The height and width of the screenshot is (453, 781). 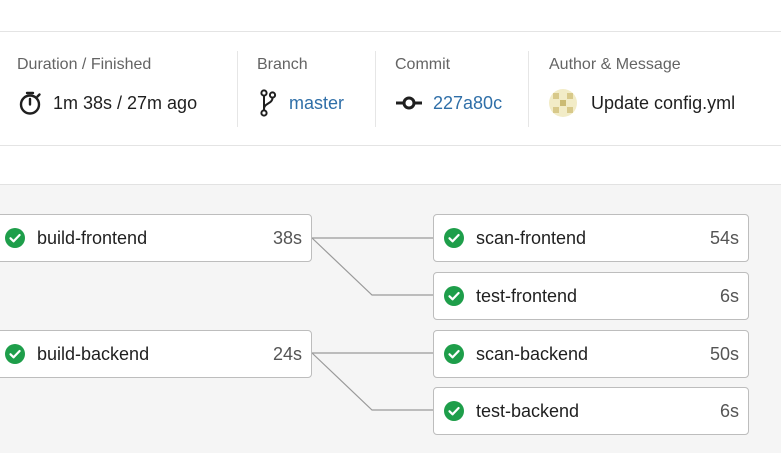 I want to click on job-test-frontend: test-frontend 6s, so click(x=591, y=296).